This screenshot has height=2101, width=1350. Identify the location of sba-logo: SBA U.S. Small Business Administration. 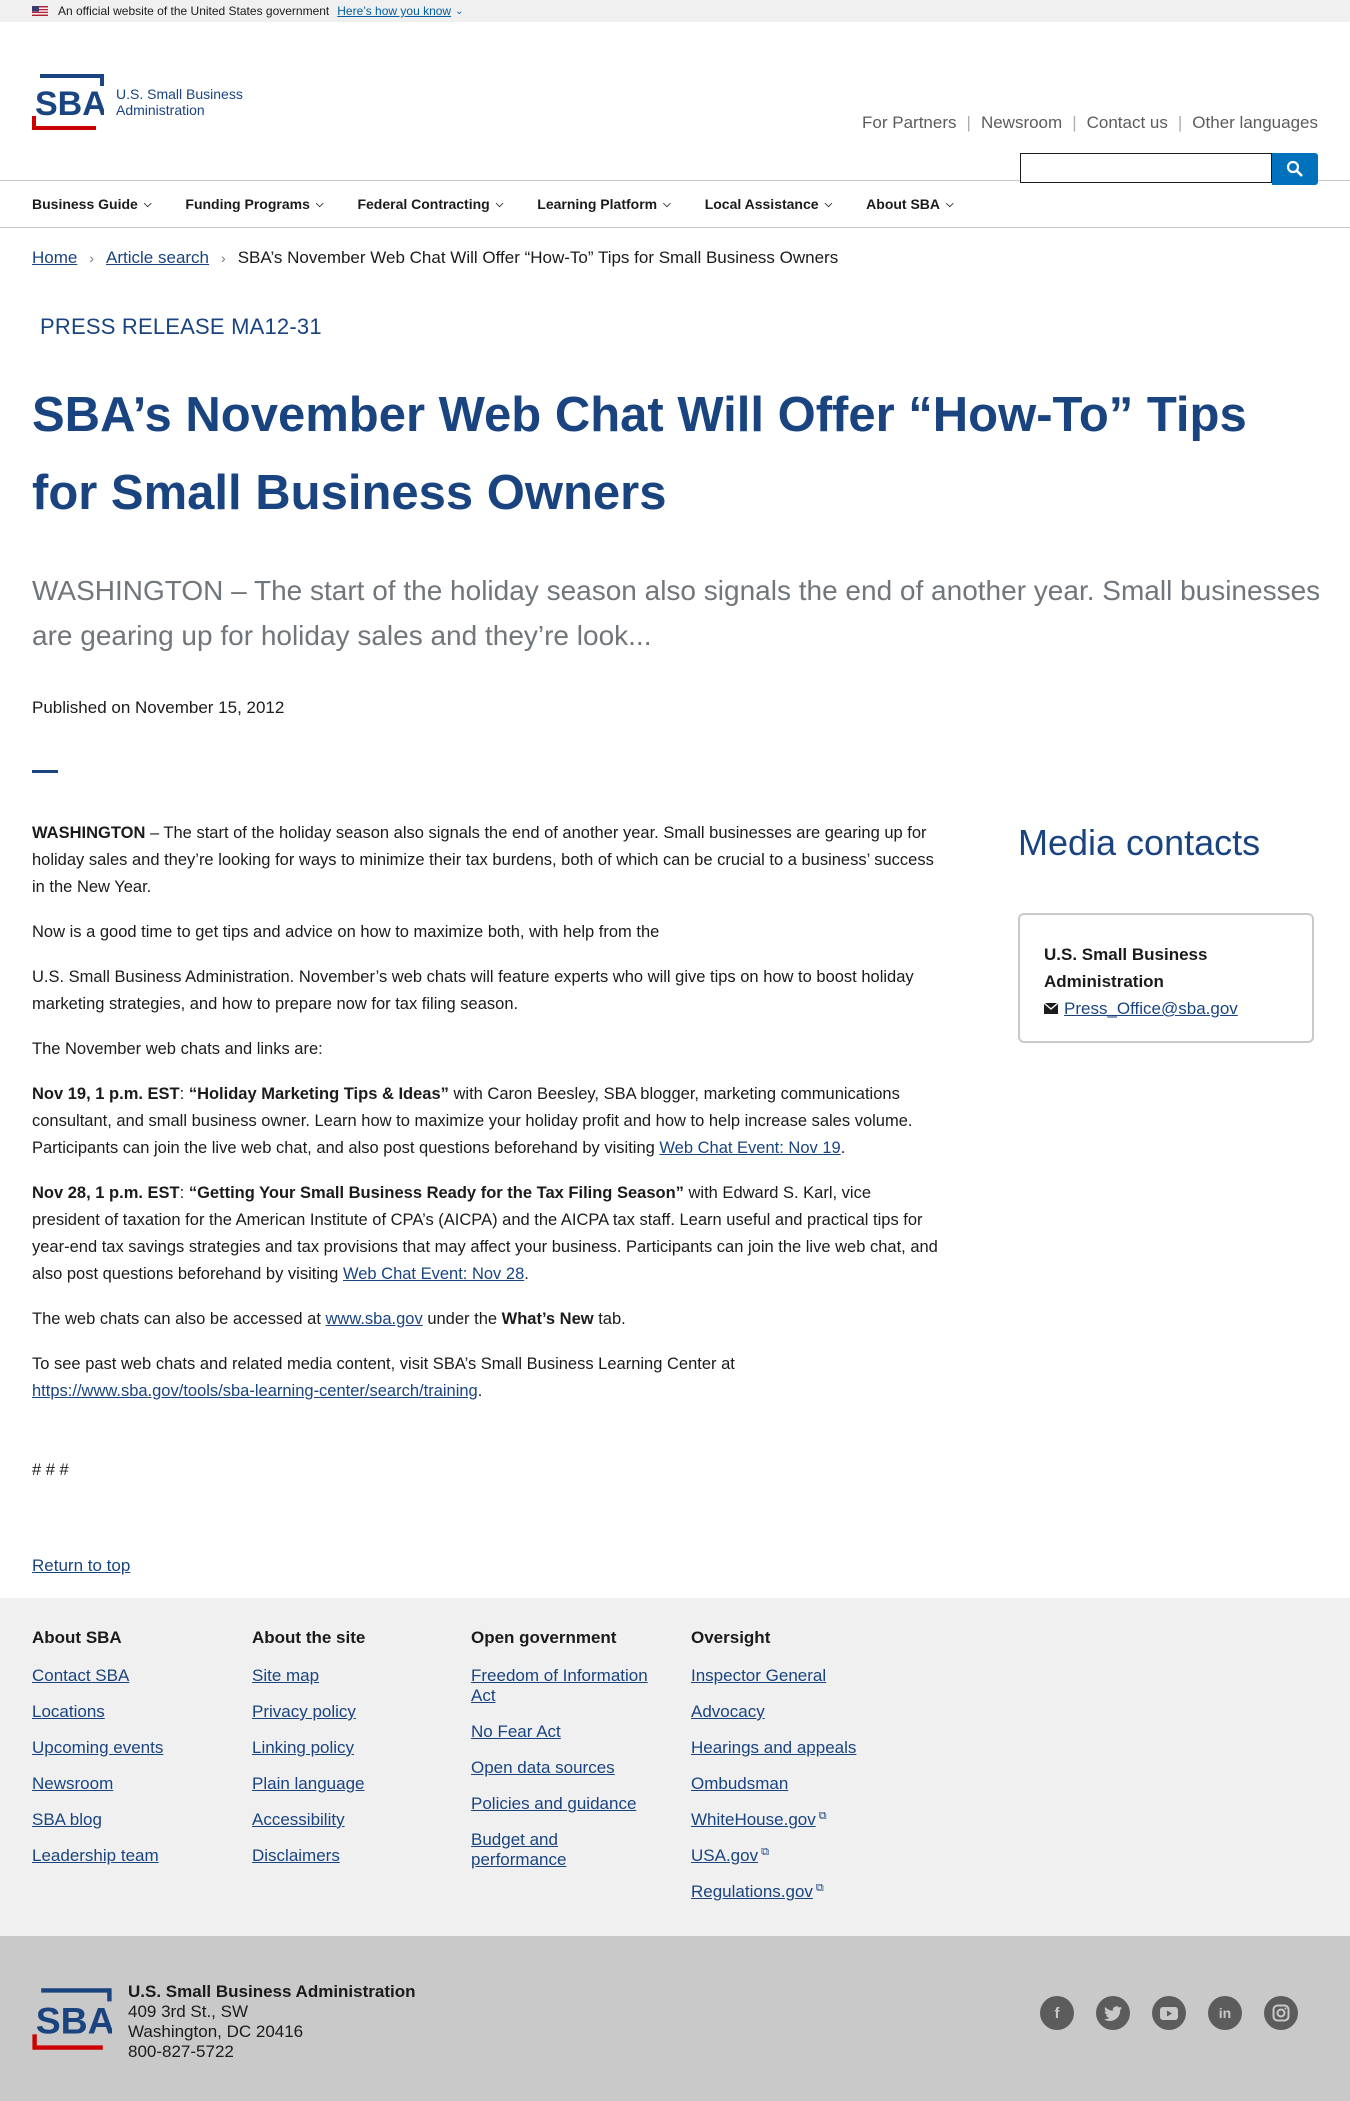
(137, 102).